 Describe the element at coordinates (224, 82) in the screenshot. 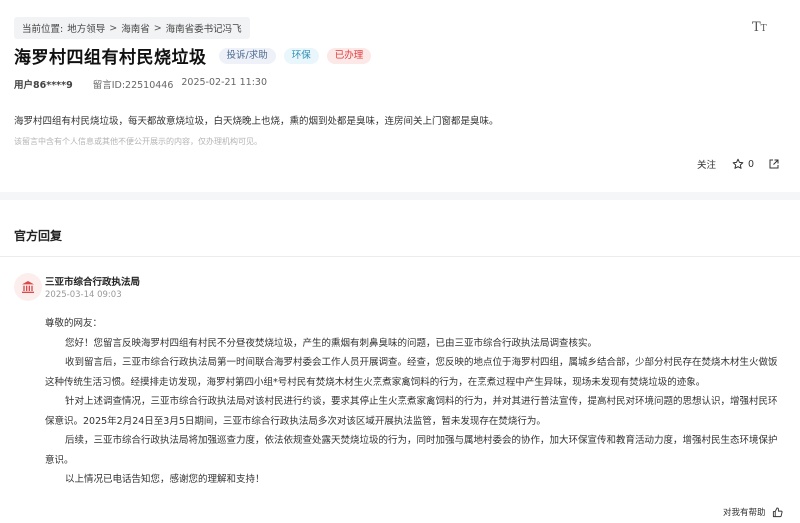

I see `message-time: 2025-02-21 11:30` at that location.